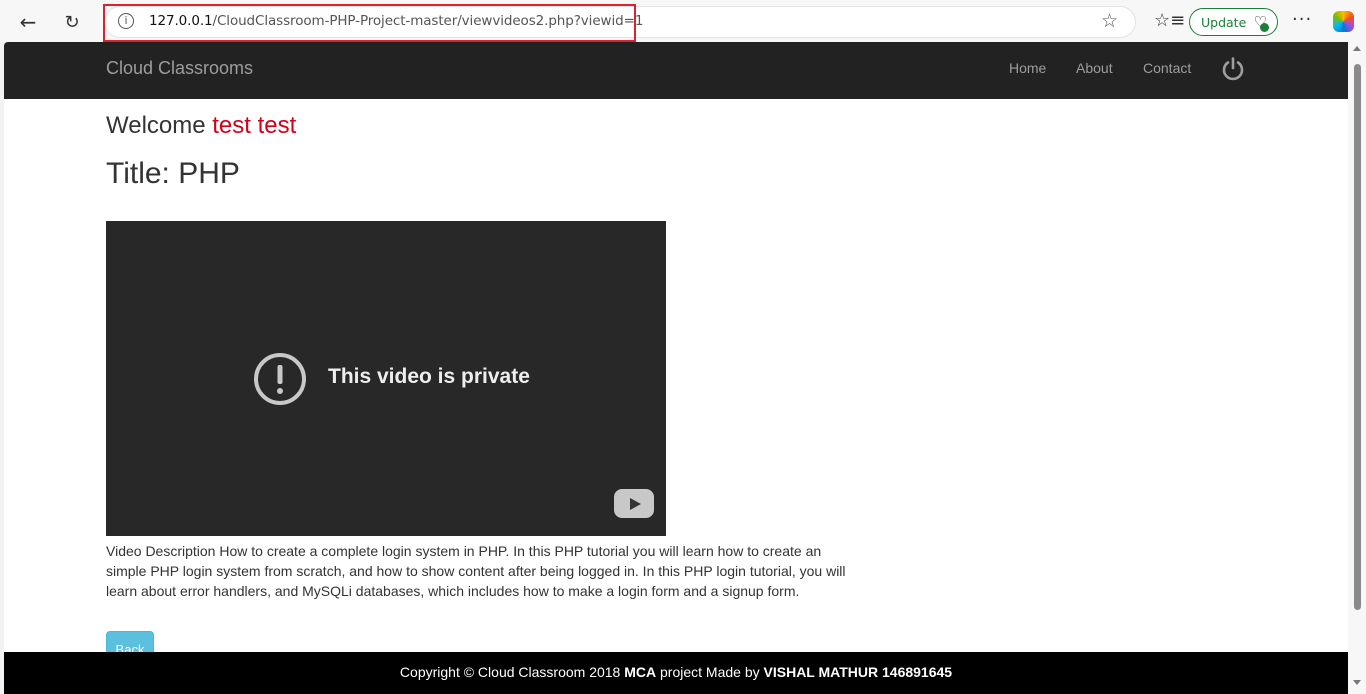 This screenshot has width=1366, height=694. What do you see at coordinates (1169, 20) in the screenshot?
I see `favorites-icon: ☆≡` at bounding box center [1169, 20].